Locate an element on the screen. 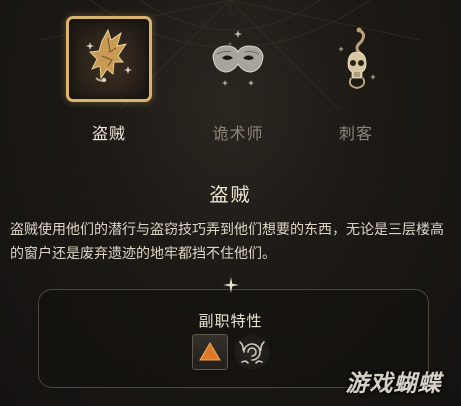 The height and width of the screenshot is (406, 461). subclass-label: 刺客 is located at coordinates (355, 133).